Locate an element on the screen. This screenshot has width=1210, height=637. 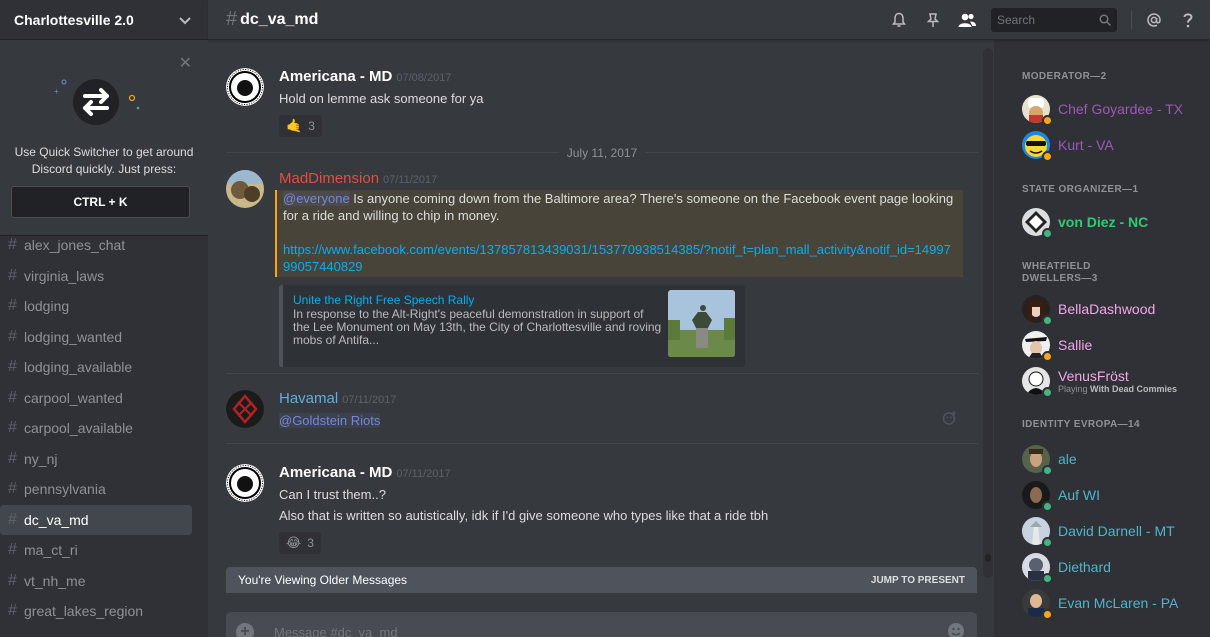
channel-pennsylvania: # pennsylvania is located at coordinates (96, 489).